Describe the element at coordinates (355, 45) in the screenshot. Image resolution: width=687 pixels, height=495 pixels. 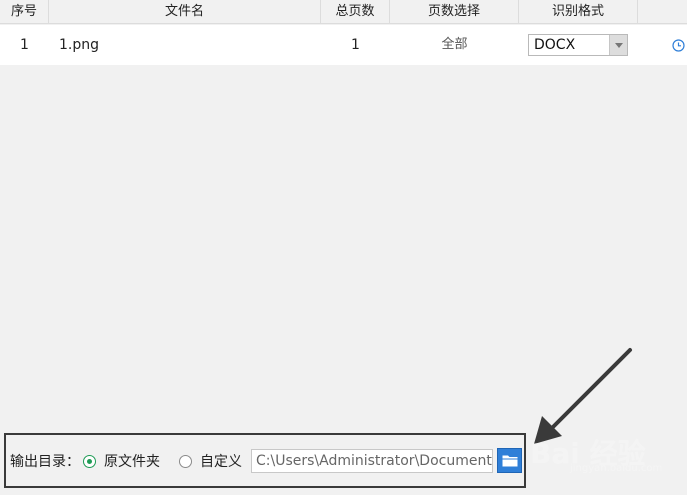
I see `row-total-pages: 1` at that location.